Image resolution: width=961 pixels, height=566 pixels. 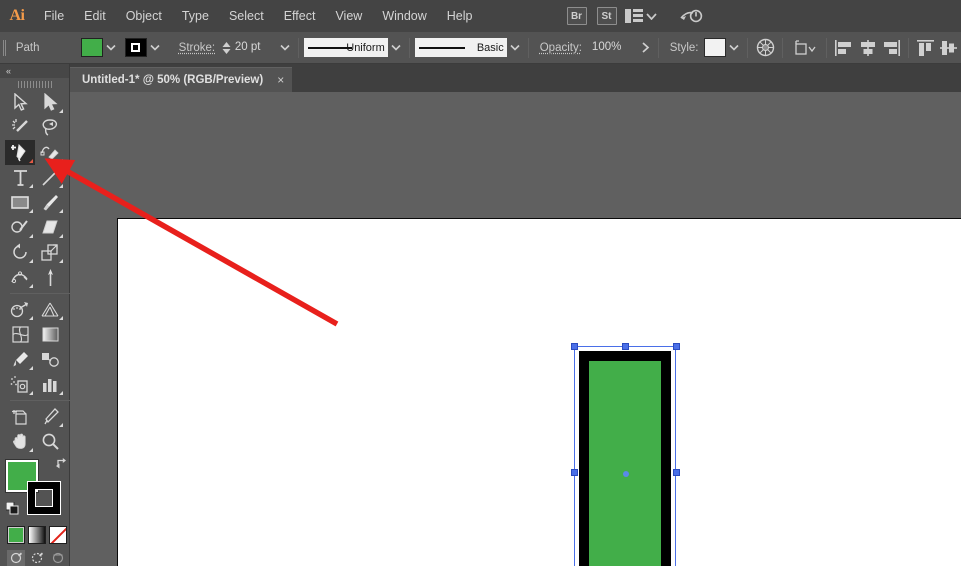 I want to click on document-tab: Untitled-1* @ 50% (RGB/Preview) ×, so click(x=181, y=79).